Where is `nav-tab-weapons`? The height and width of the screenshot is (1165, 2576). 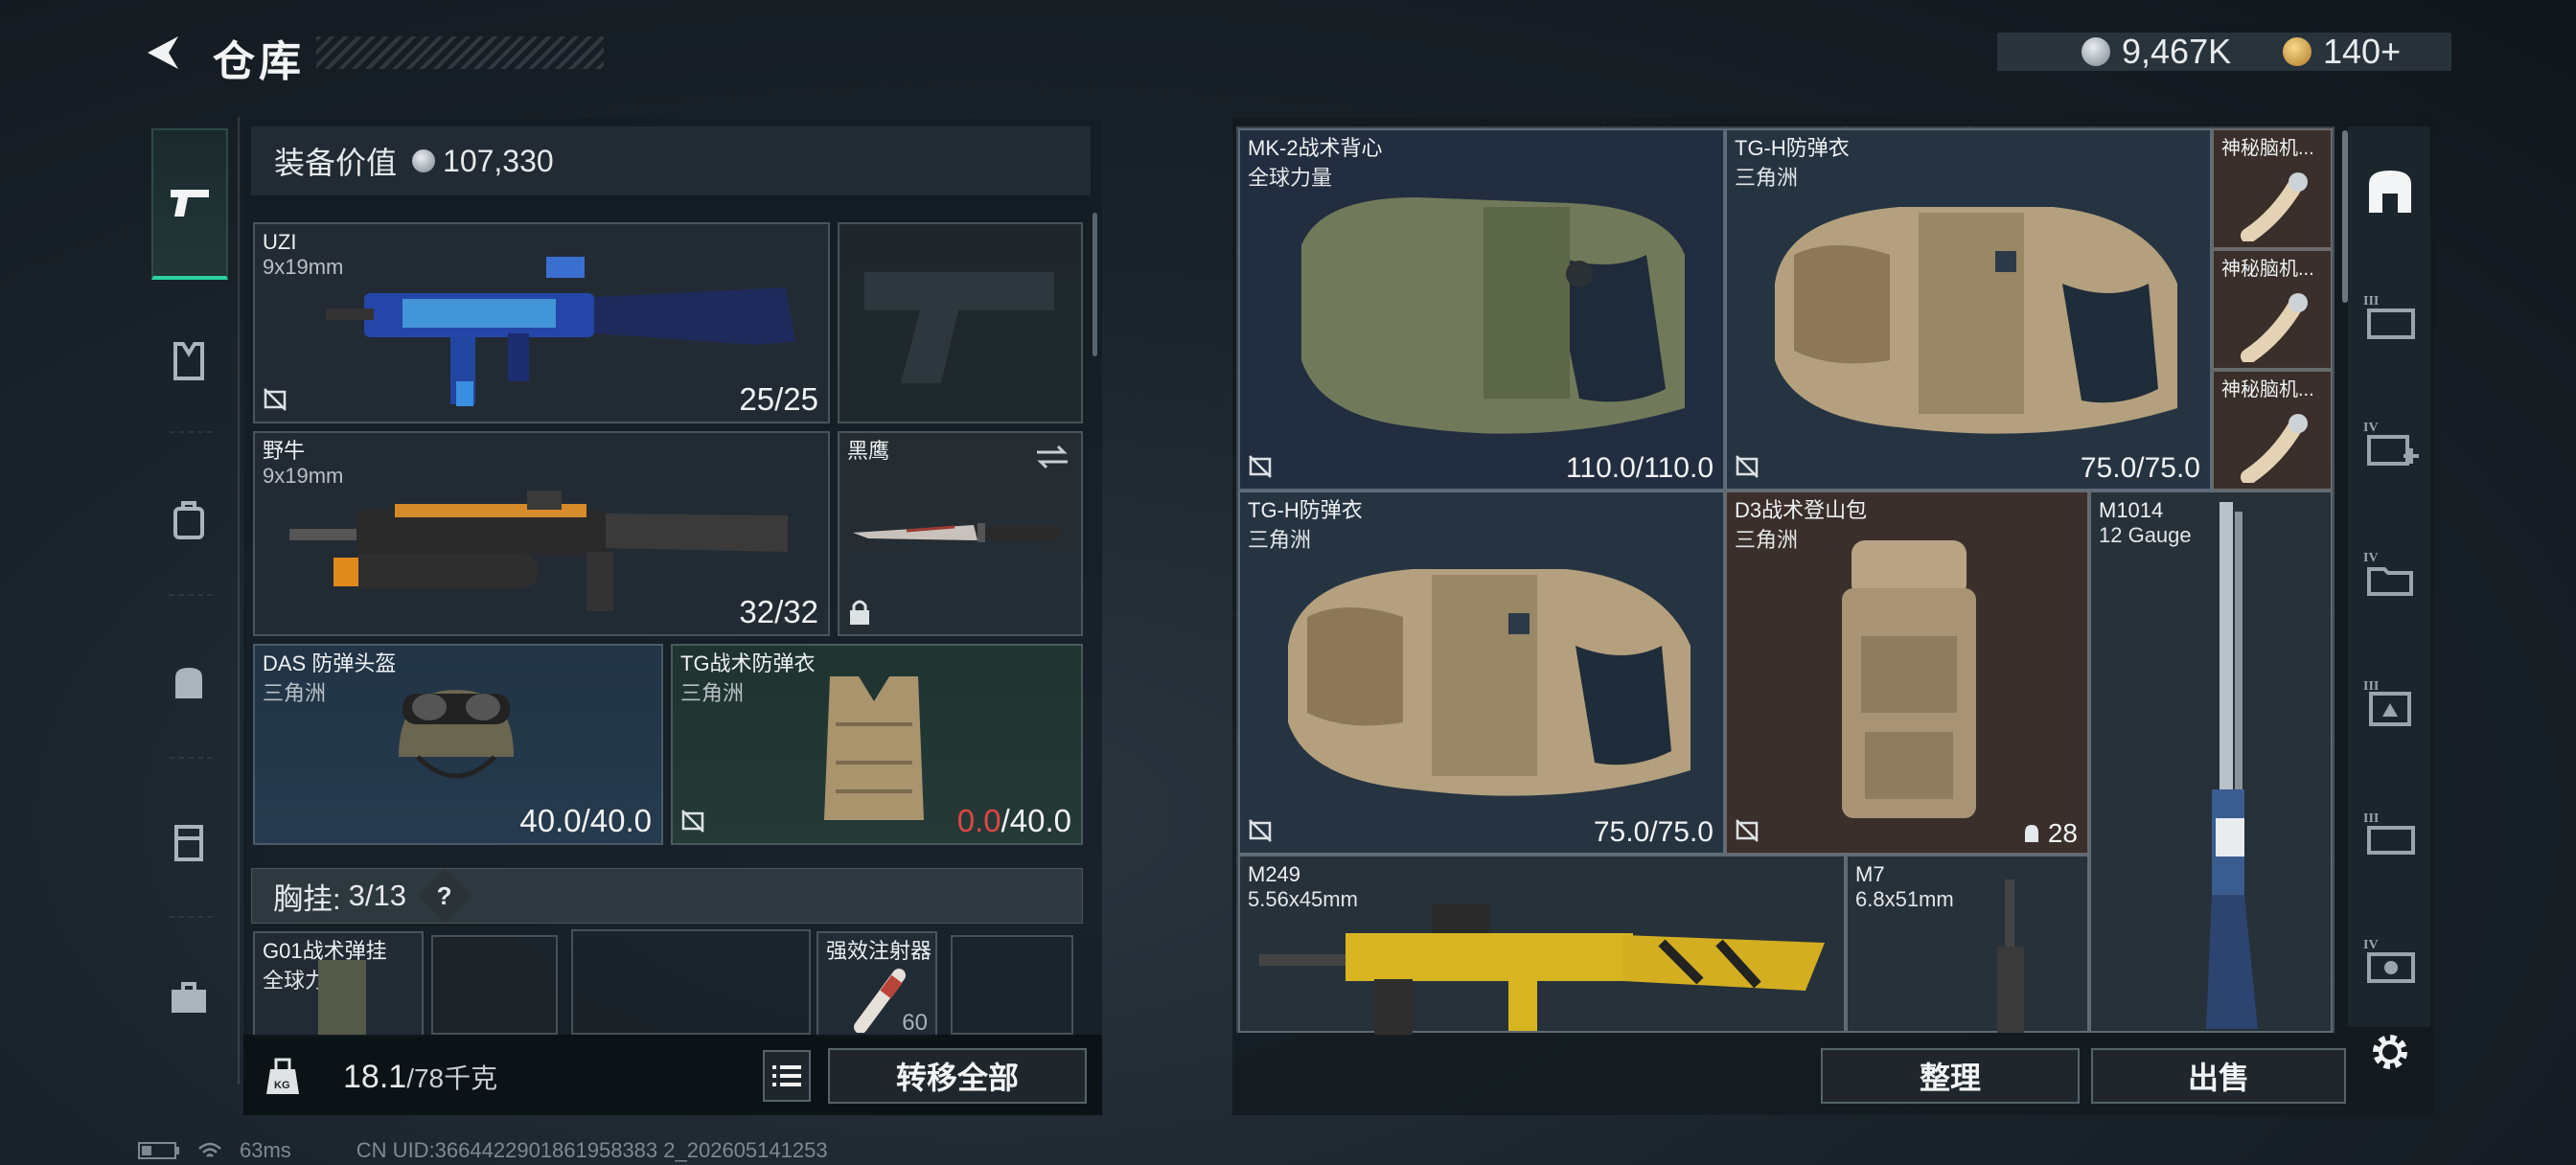
nav-tab-weapons is located at coordinates (189, 204).